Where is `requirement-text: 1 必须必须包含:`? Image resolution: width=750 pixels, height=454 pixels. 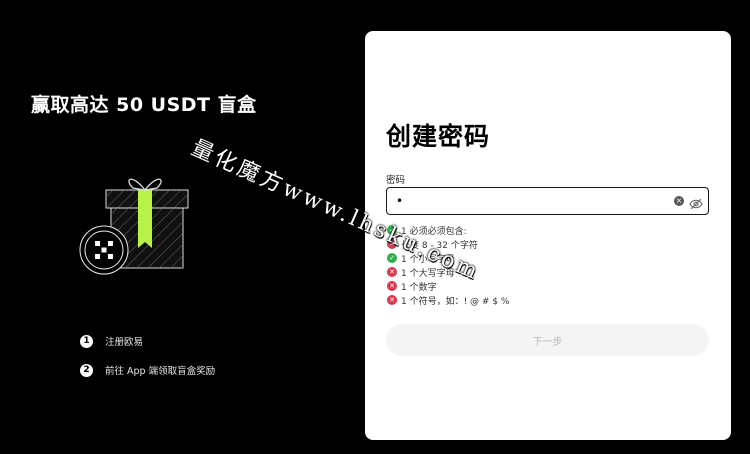 requirement-text: 1 必须必须包含: is located at coordinates (434, 231).